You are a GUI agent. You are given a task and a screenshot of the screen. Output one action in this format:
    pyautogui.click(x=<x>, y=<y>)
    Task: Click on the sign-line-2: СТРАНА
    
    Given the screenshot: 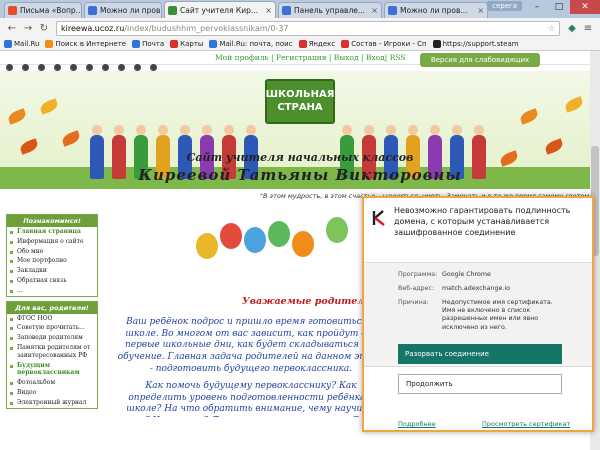 What is the action you would take?
    pyautogui.click(x=300, y=107)
    